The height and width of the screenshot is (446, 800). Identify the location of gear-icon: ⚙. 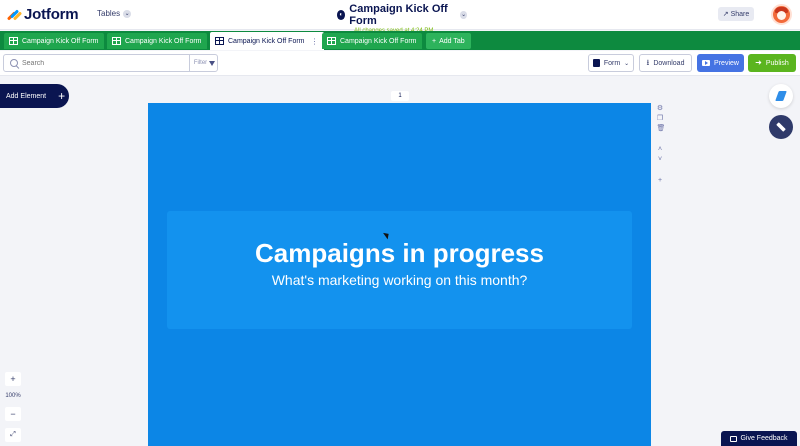
(660, 108).